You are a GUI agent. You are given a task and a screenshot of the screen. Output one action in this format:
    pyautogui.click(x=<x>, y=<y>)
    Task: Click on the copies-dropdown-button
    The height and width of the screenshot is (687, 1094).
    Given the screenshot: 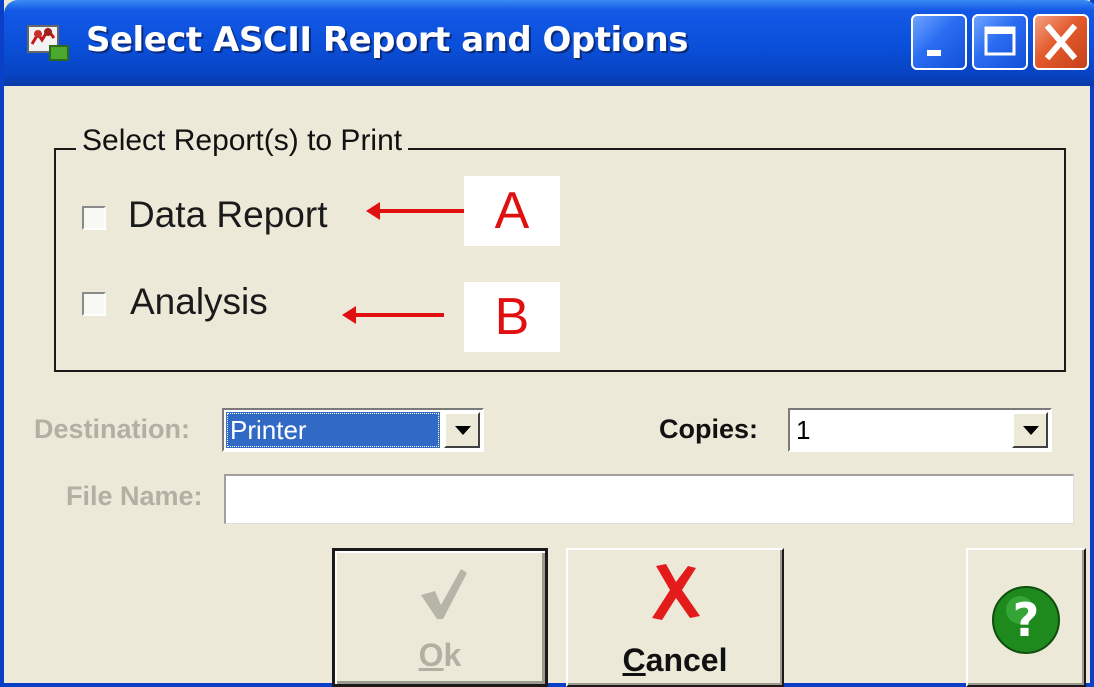 What is the action you would take?
    pyautogui.click(x=1030, y=430)
    